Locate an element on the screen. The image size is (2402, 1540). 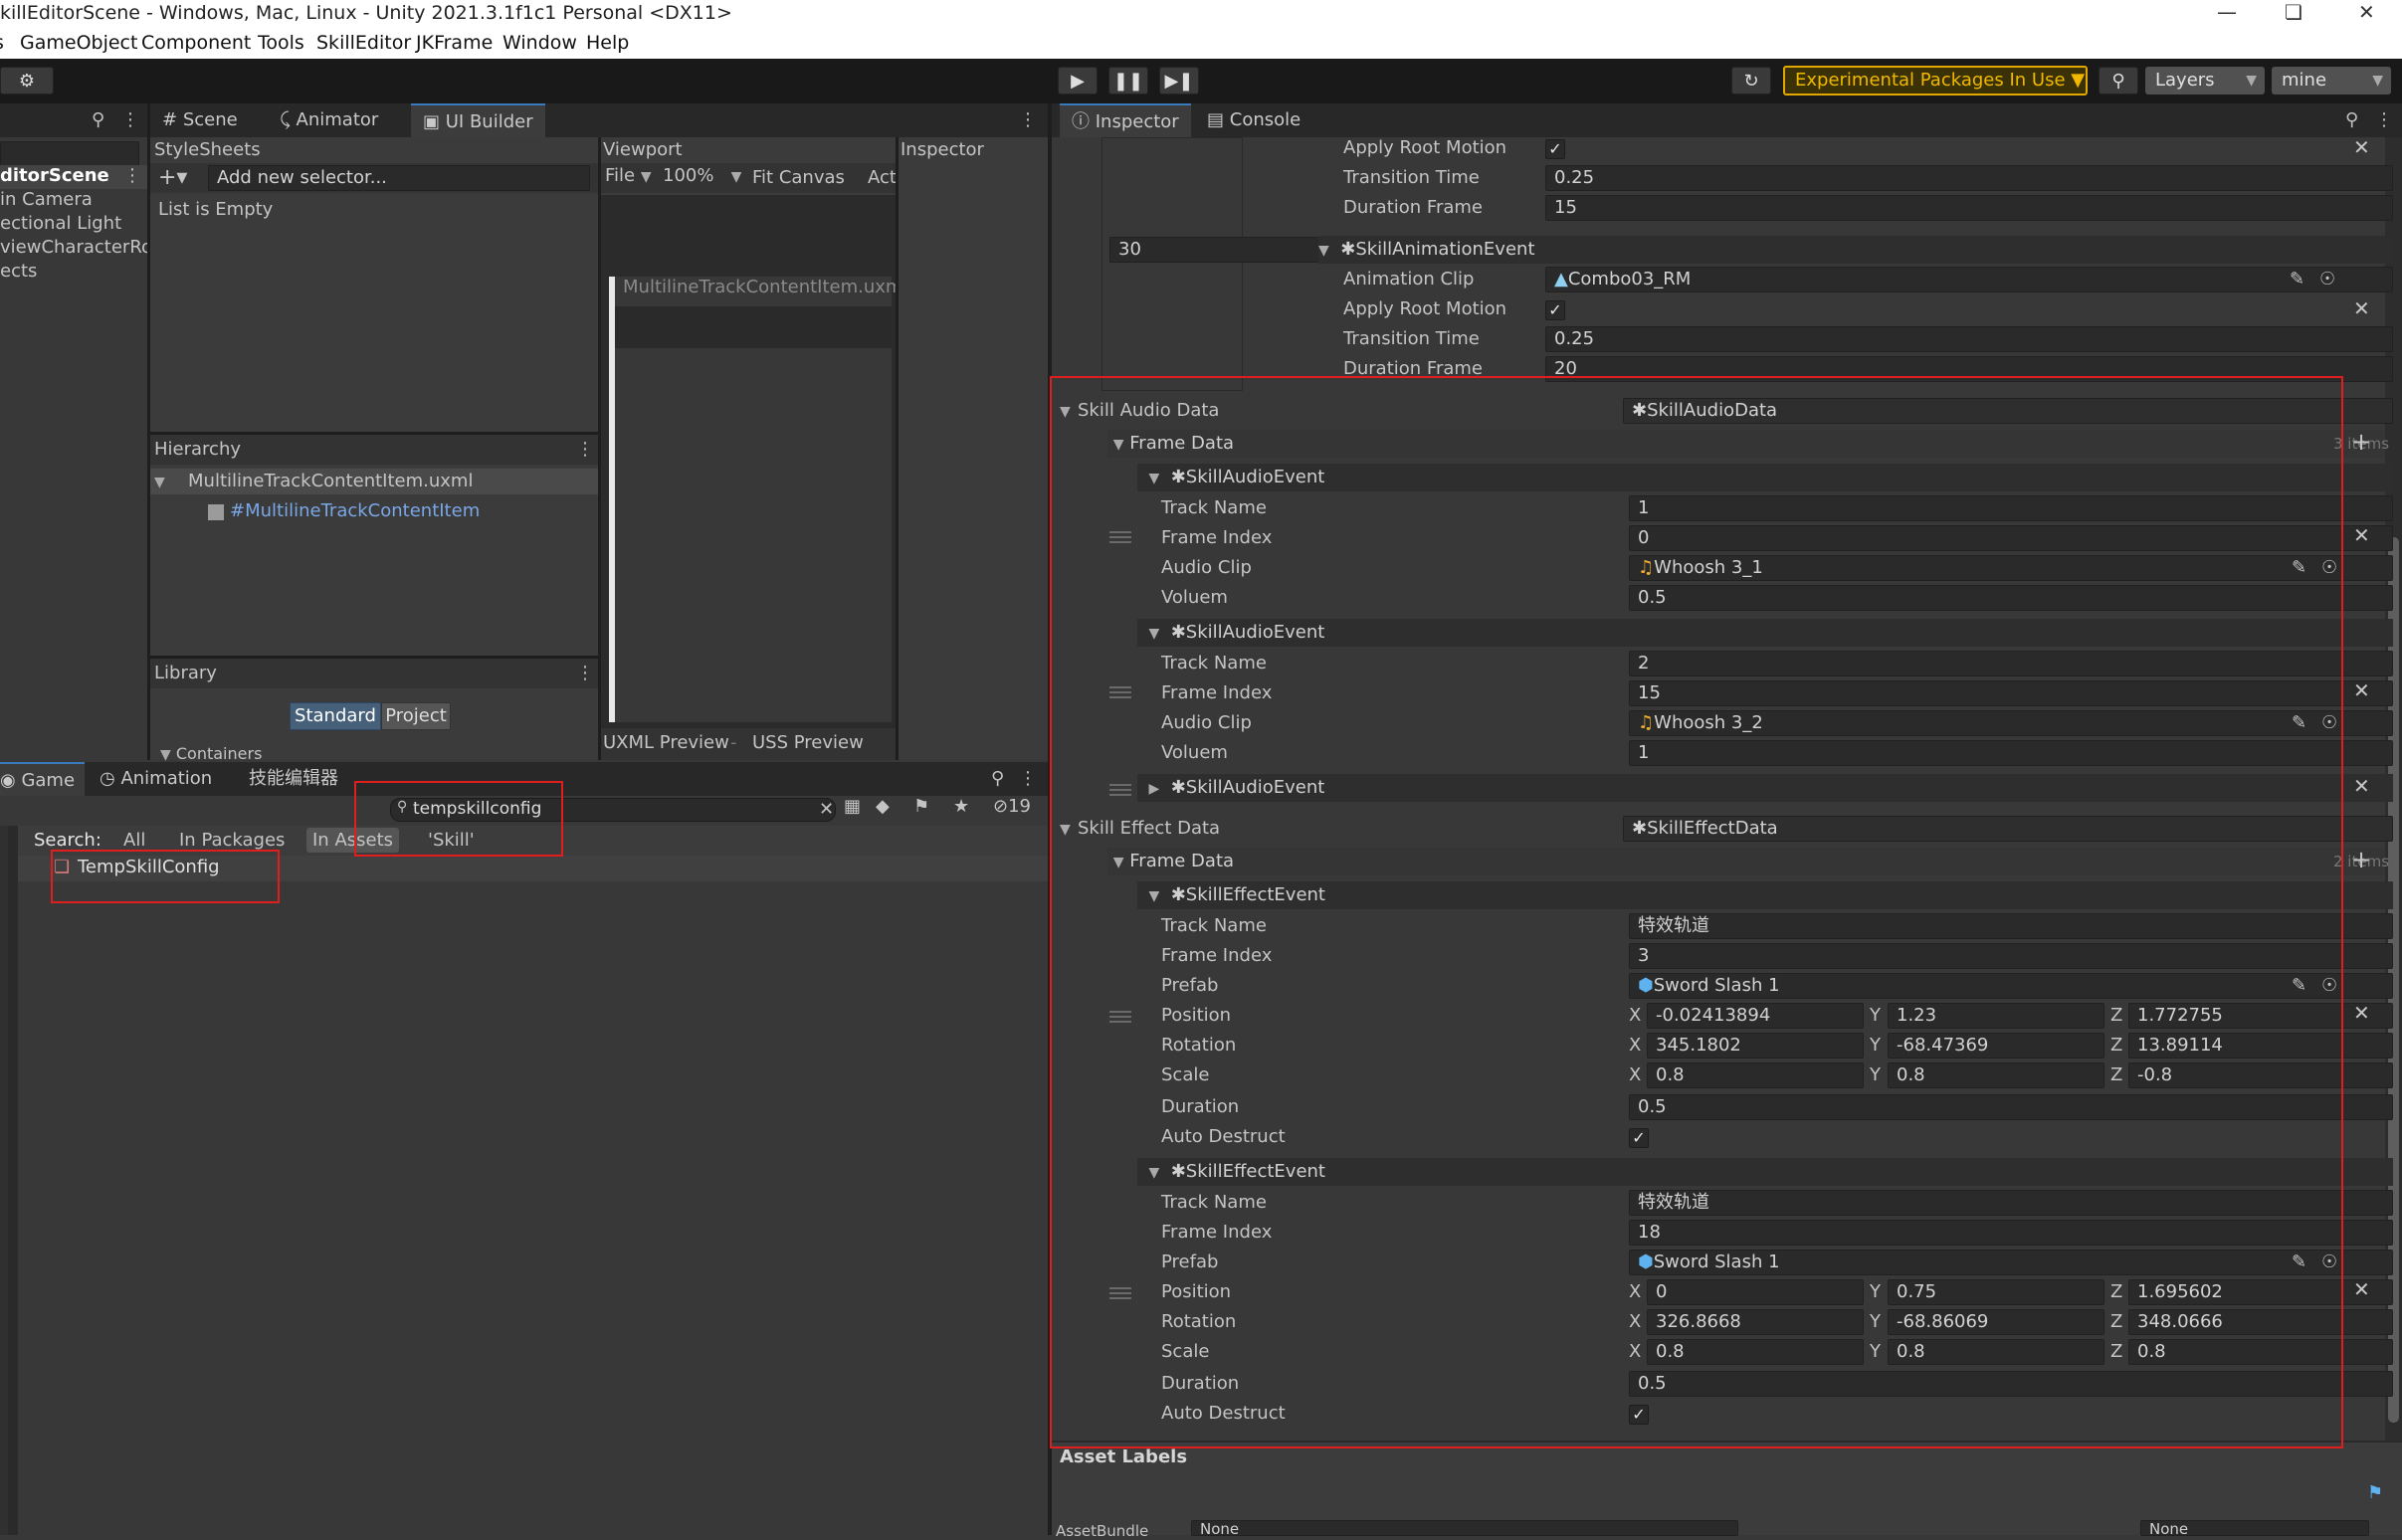
library-containers-foldout: ▼ Containers is located at coordinates (211, 753).